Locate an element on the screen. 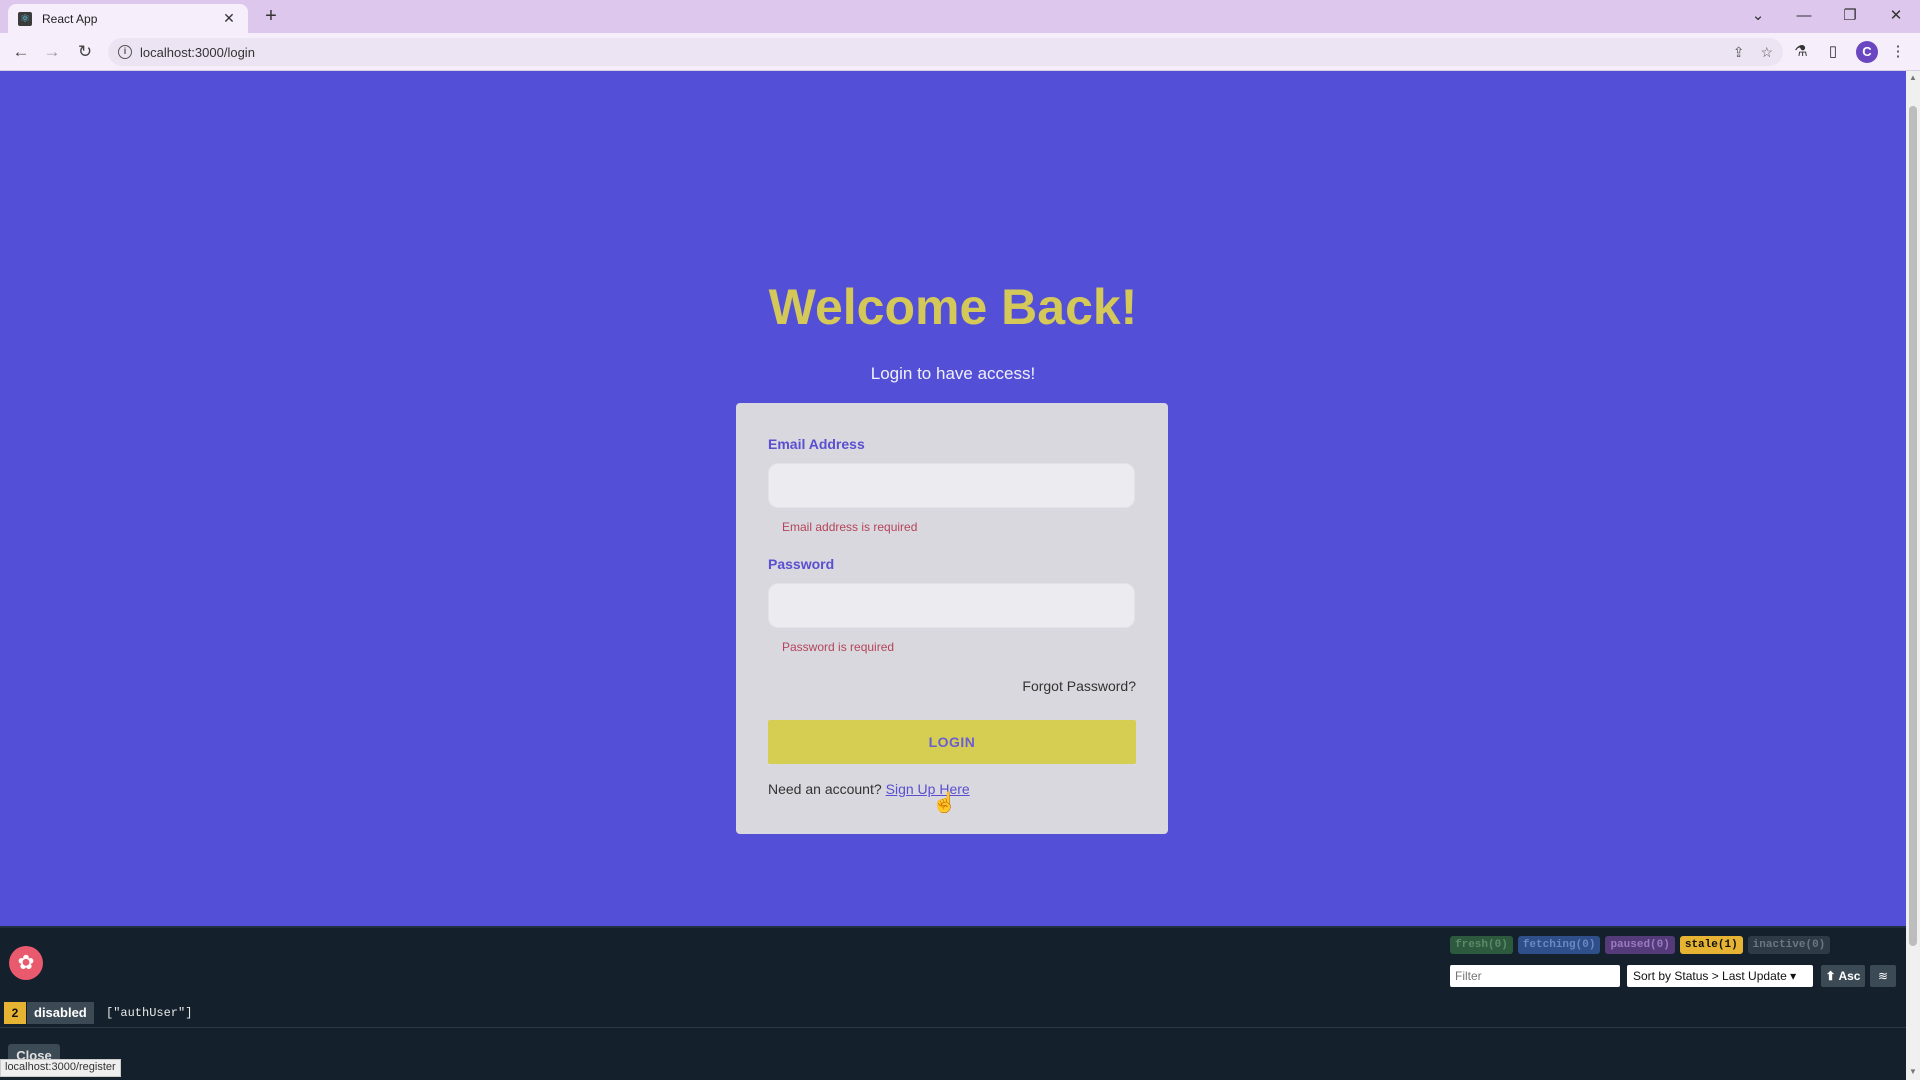 Image resolution: width=1920 pixels, height=1080 pixels. back-icon: ← is located at coordinates (21, 52).